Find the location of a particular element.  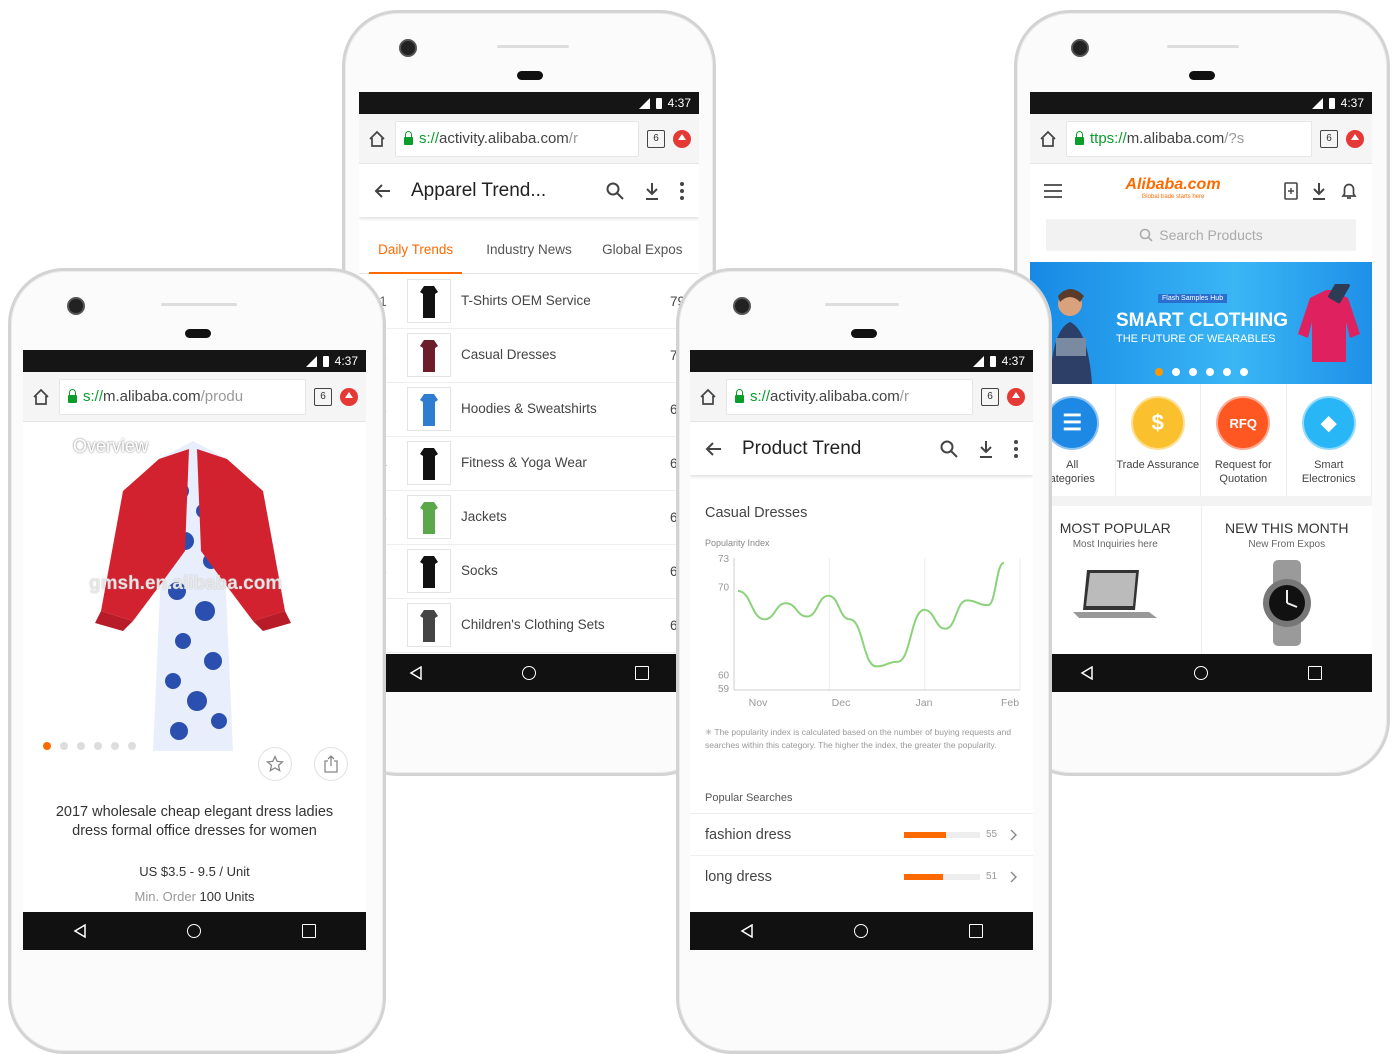

trend-row: 5Jackets64 is located at coordinates (529, 517).